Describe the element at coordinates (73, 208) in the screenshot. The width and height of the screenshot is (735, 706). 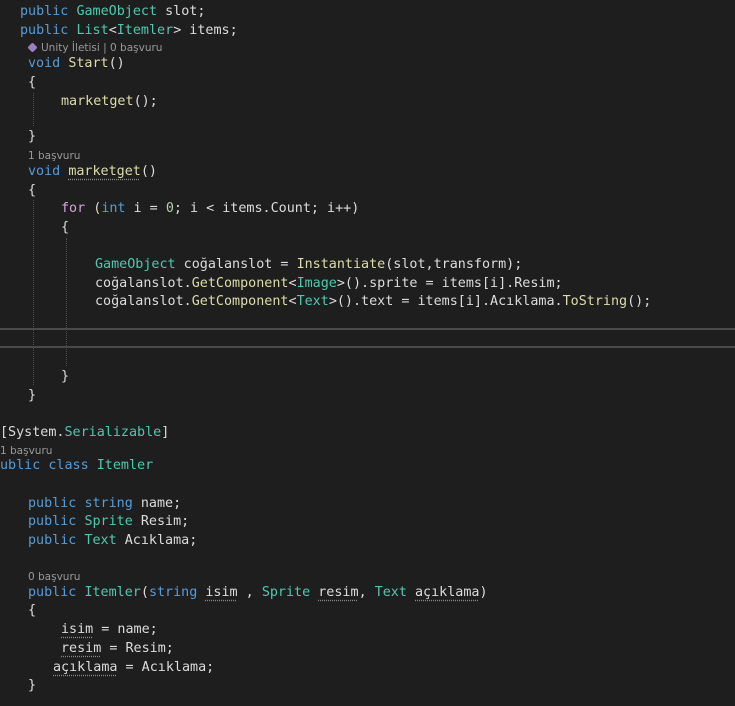
I see `control-keyword: for` at that location.